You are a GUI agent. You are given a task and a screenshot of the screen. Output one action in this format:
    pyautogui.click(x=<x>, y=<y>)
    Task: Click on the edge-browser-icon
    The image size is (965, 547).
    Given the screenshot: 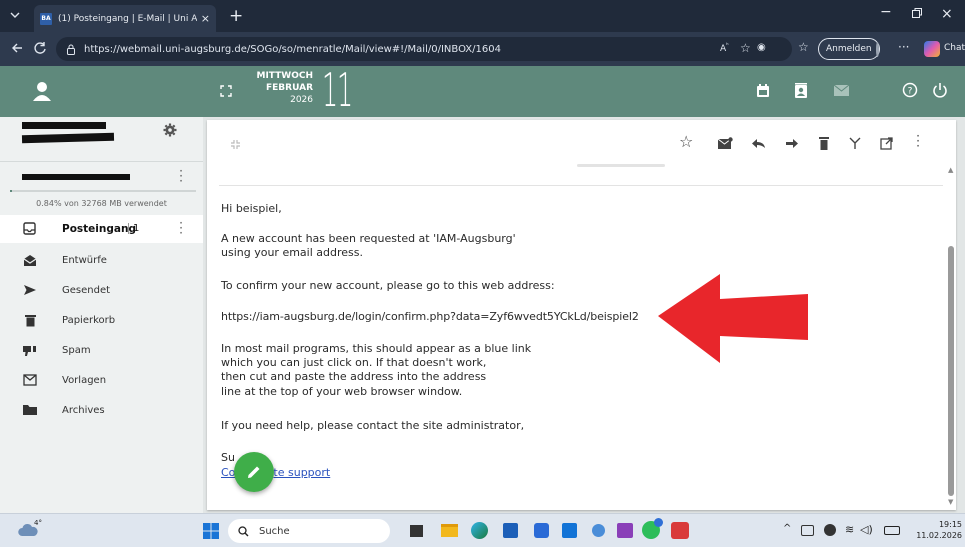 What is the action you would take?
    pyautogui.click(x=479, y=530)
    